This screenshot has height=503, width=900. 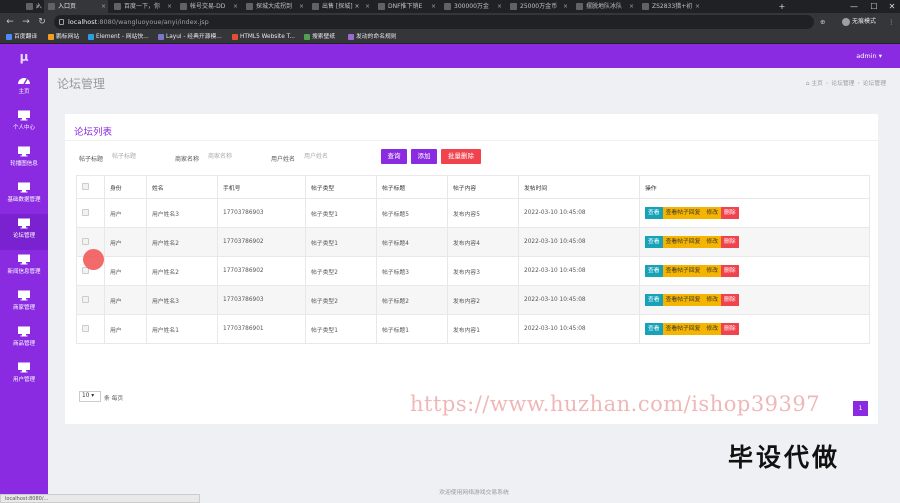 What do you see at coordinates (406, 6) in the screenshot?
I see `browser-tab: DNF推下销E ×` at bounding box center [406, 6].